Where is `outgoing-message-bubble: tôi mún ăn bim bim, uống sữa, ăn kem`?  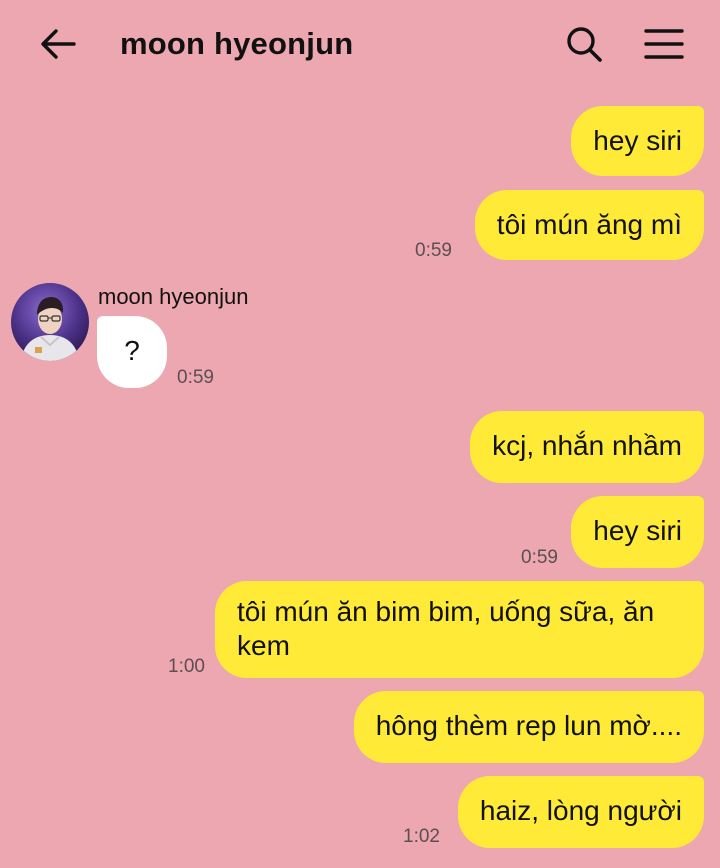 outgoing-message-bubble: tôi mún ăn bim bim, uống sữa, ăn kem is located at coordinates (459, 629).